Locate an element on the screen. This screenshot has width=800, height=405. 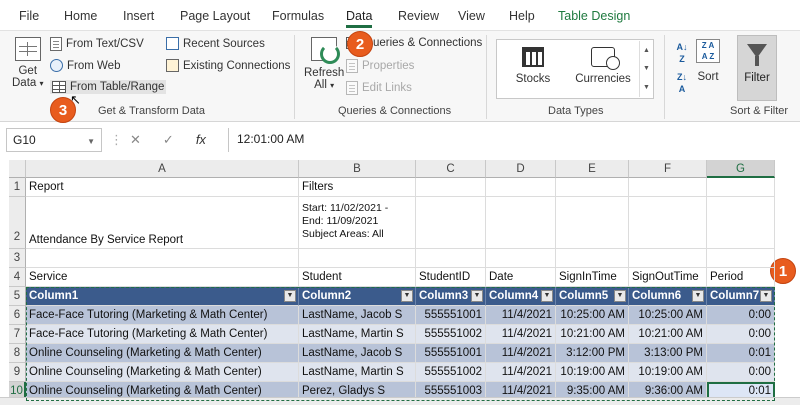
cell-c9: 555551002 is located at coordinates (451, 372).